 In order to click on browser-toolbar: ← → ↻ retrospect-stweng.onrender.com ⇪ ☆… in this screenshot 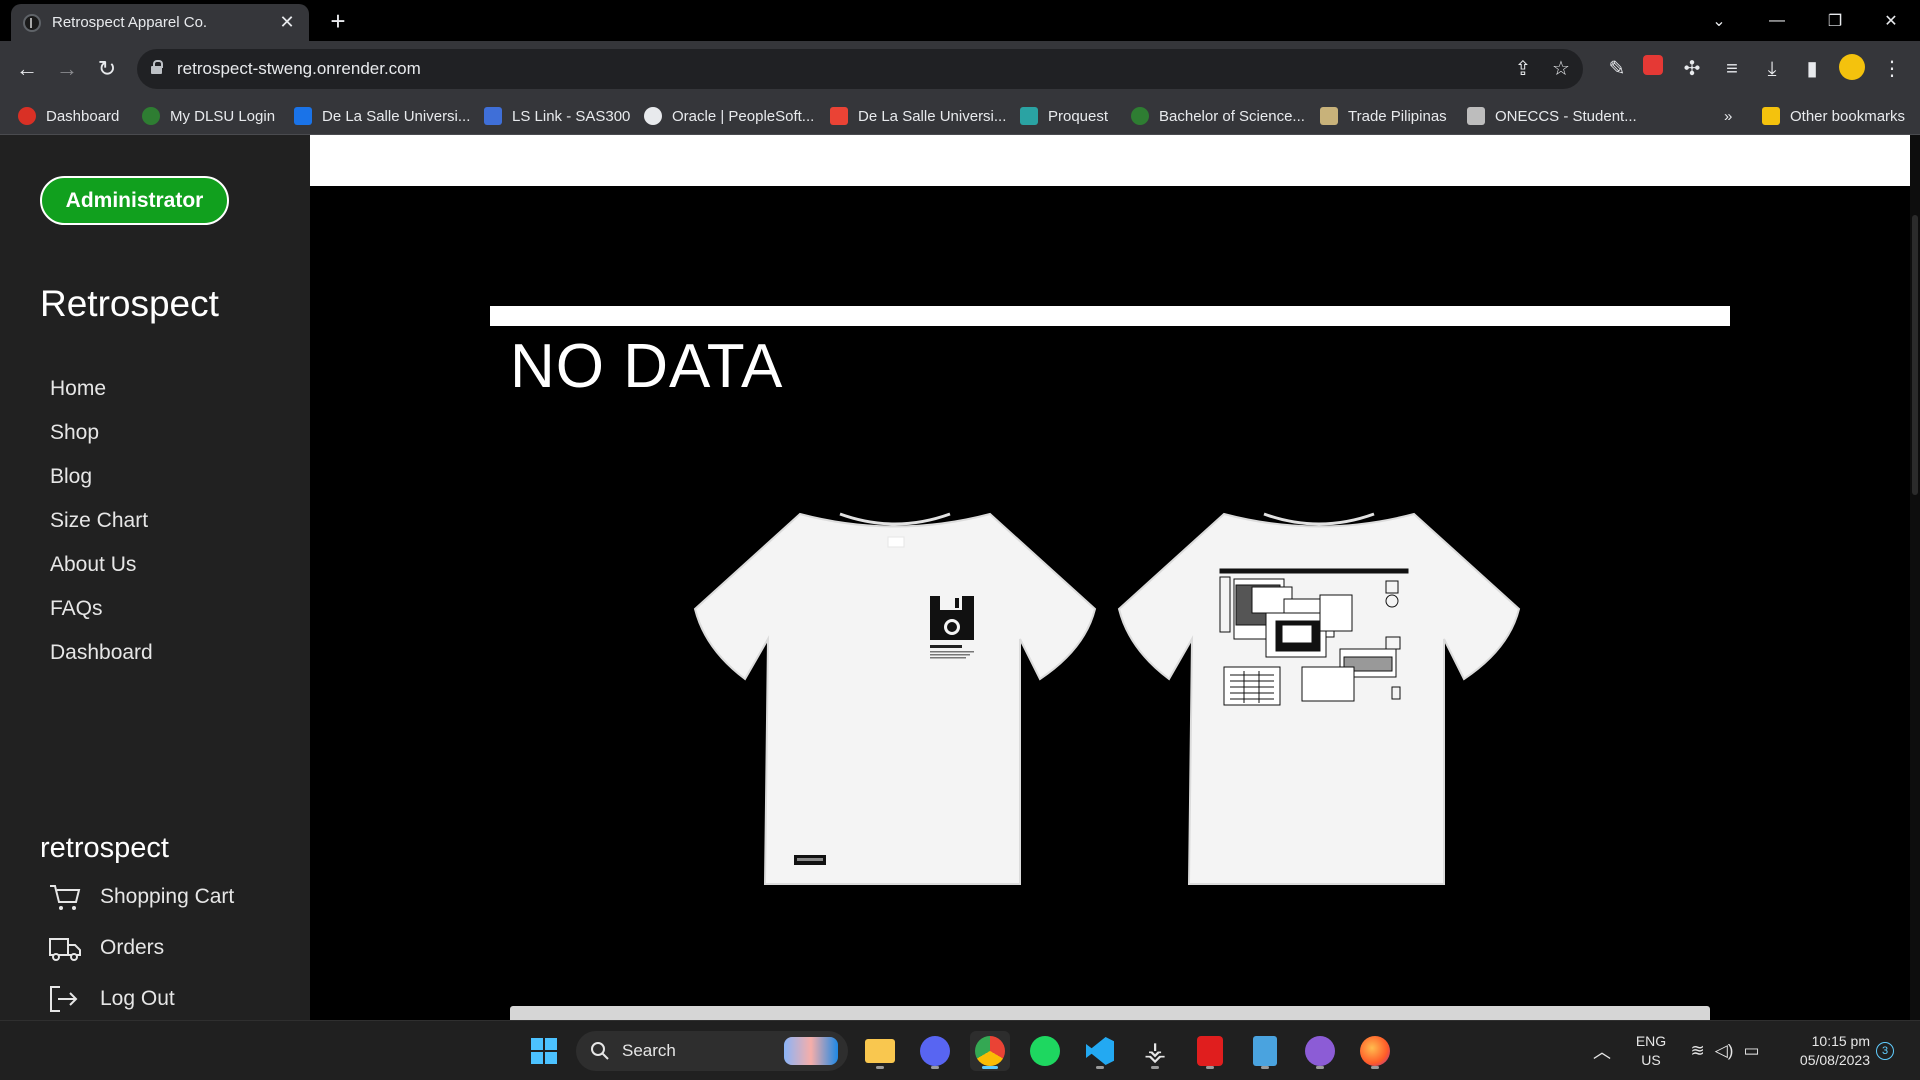, I will do `click(960, 69)`.